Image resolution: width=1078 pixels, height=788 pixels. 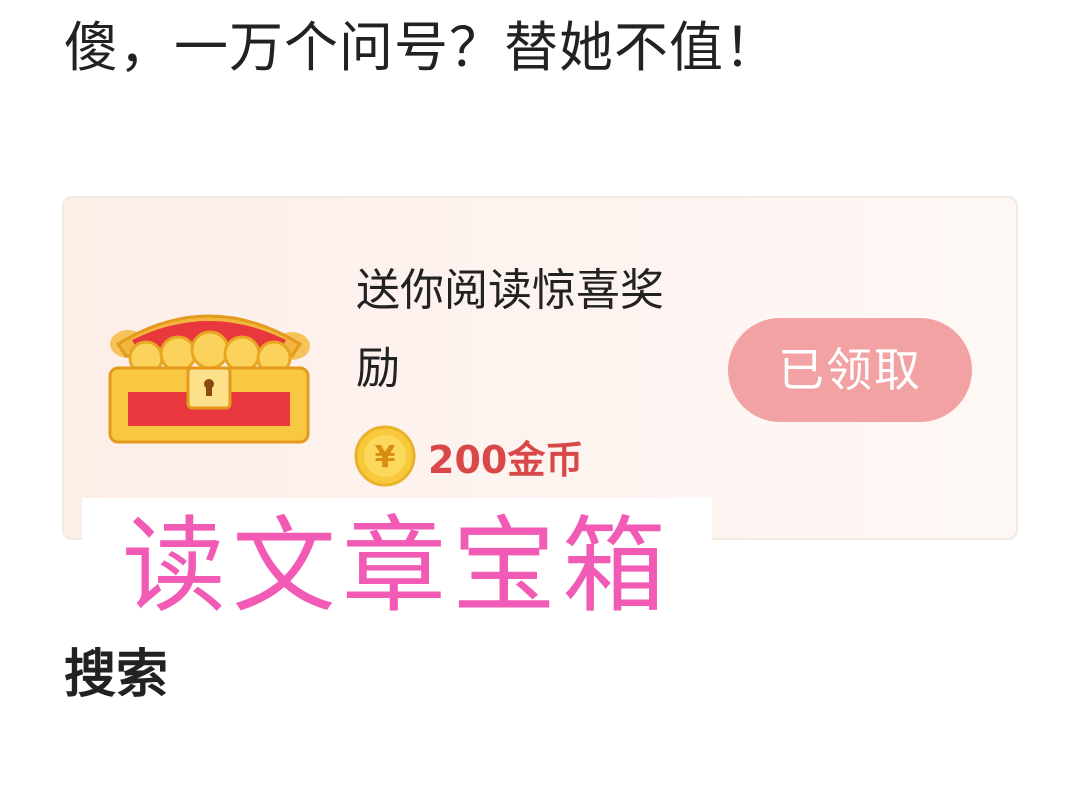 I want to click on search-heading: 搜索, so click(x=116, y=675).